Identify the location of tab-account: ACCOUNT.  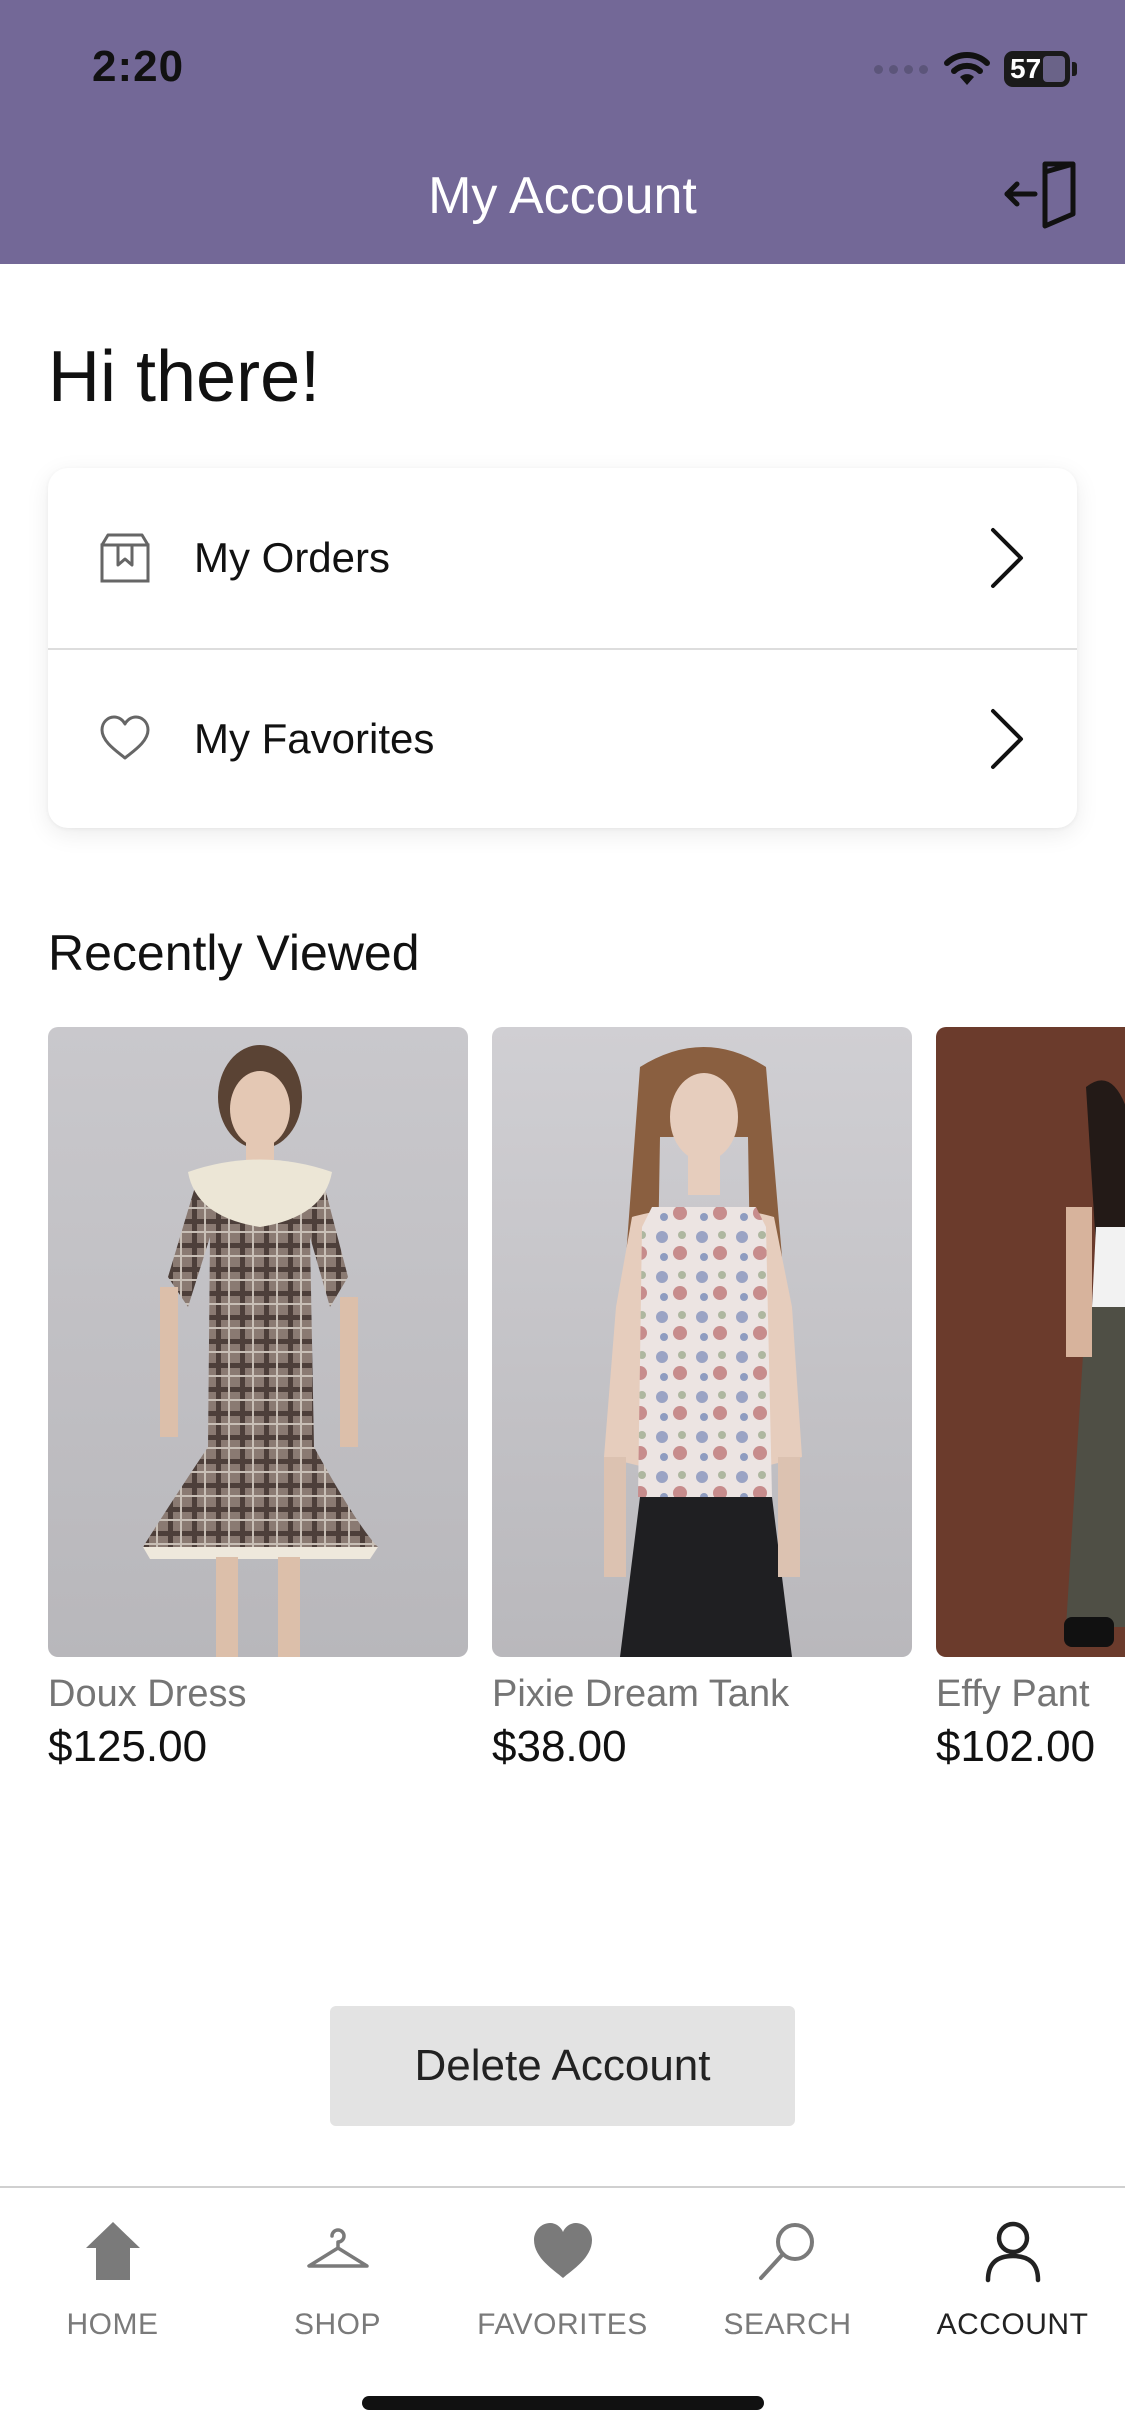
(1012, 2280).